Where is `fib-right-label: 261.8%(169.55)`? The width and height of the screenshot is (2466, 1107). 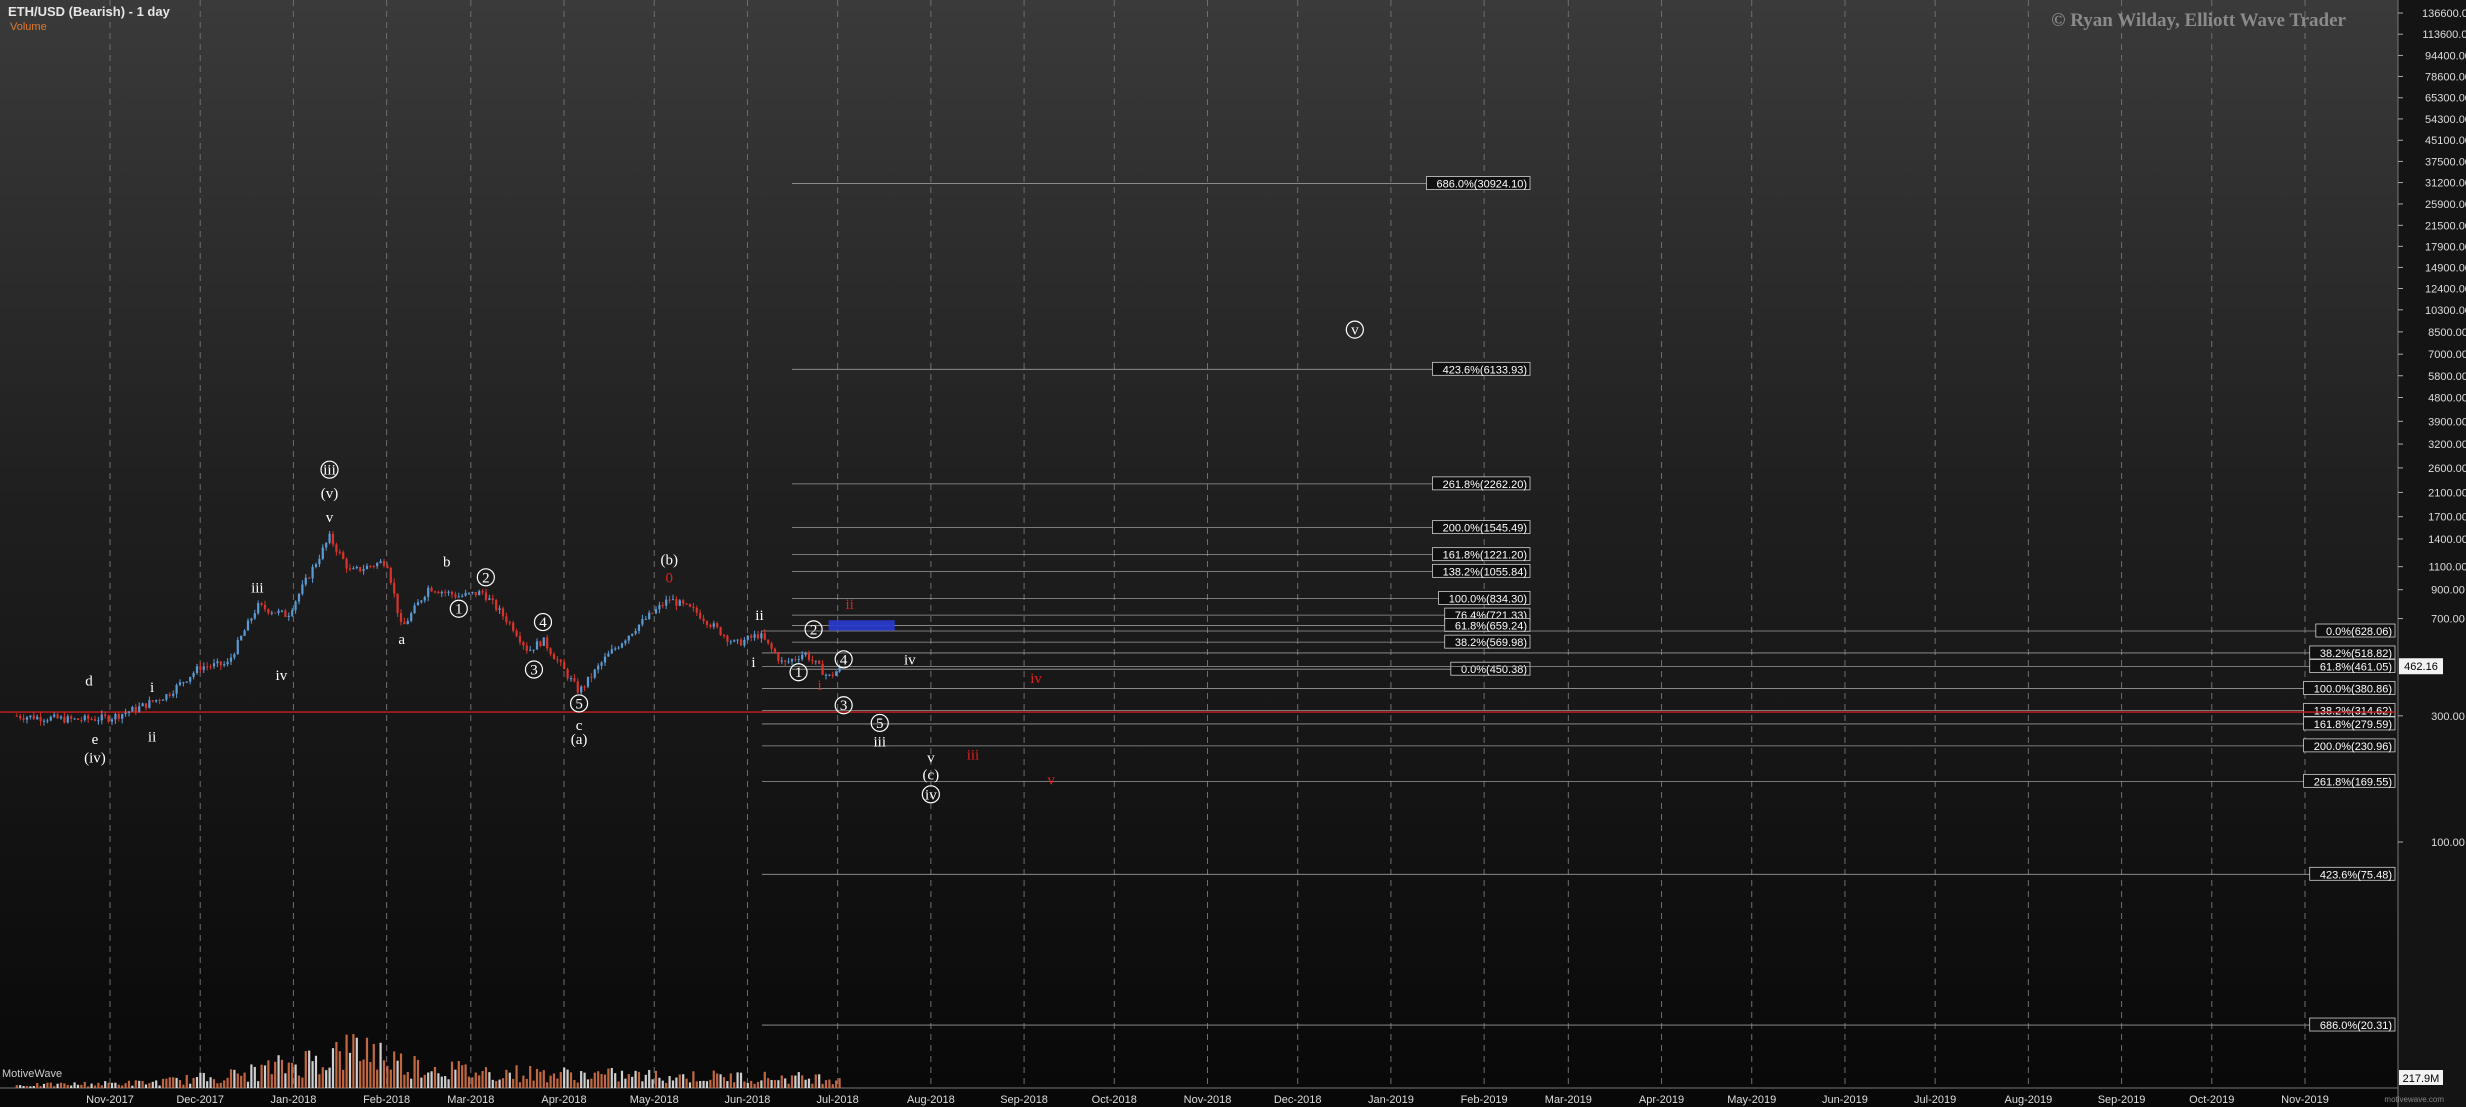 fib-right-label: 261.8%(169.55) is located at coordinates (2353, 782).